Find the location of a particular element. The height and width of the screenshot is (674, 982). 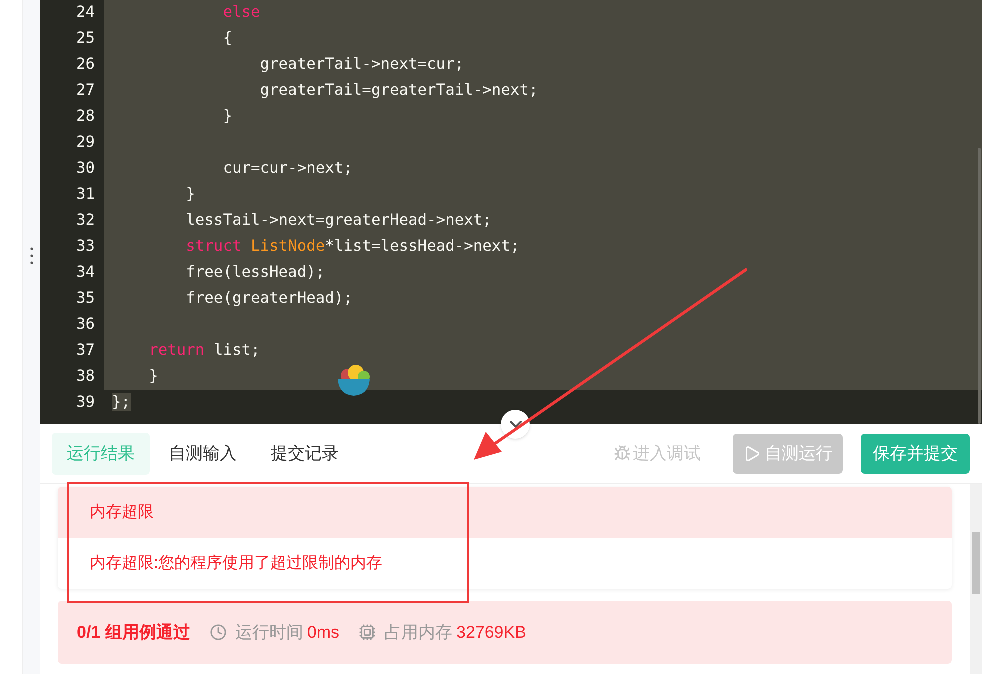

memory-label: 占用内存 is located at coordinates (418, 633).